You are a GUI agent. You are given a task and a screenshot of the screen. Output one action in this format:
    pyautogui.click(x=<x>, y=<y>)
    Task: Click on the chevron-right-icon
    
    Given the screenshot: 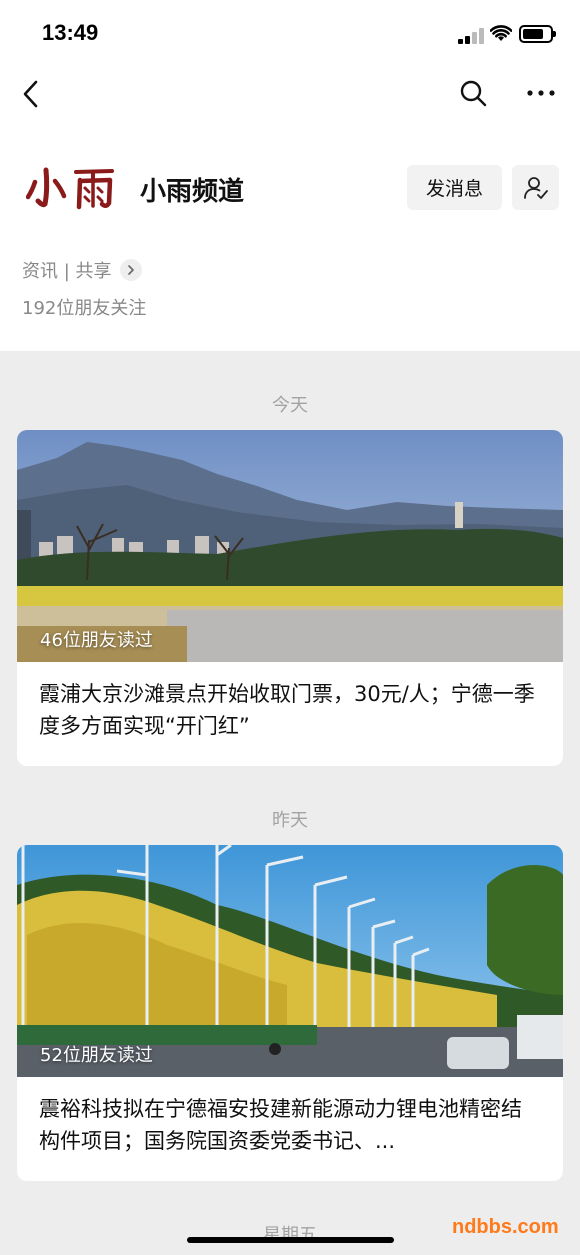 What is the action you would take?
    pyautogui.click(x=130, y=270)
    